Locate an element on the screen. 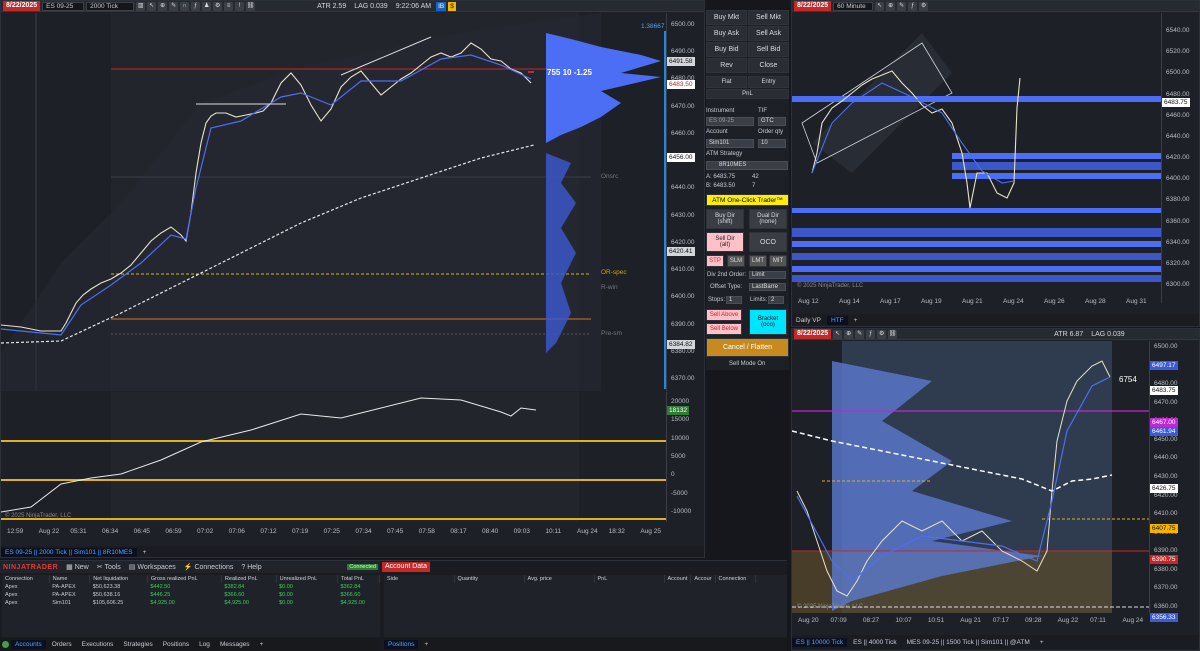 This screenshot has height=651, width=1200. one-click-trader-button: ATM One-Click Trader™ is located at coordinates (747, 200).